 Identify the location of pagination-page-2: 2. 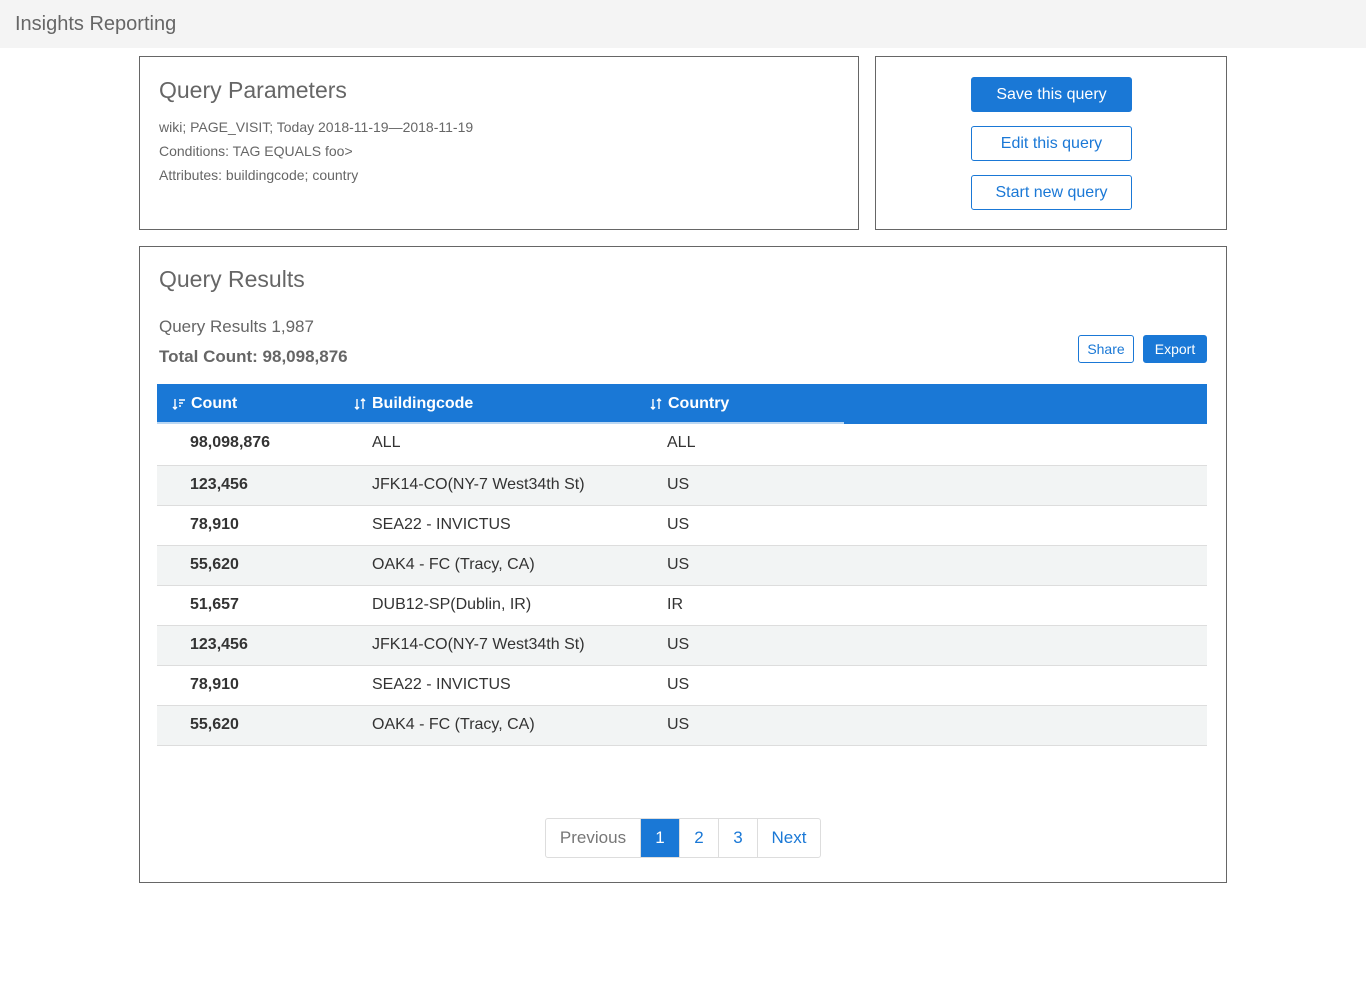
(698, 838).